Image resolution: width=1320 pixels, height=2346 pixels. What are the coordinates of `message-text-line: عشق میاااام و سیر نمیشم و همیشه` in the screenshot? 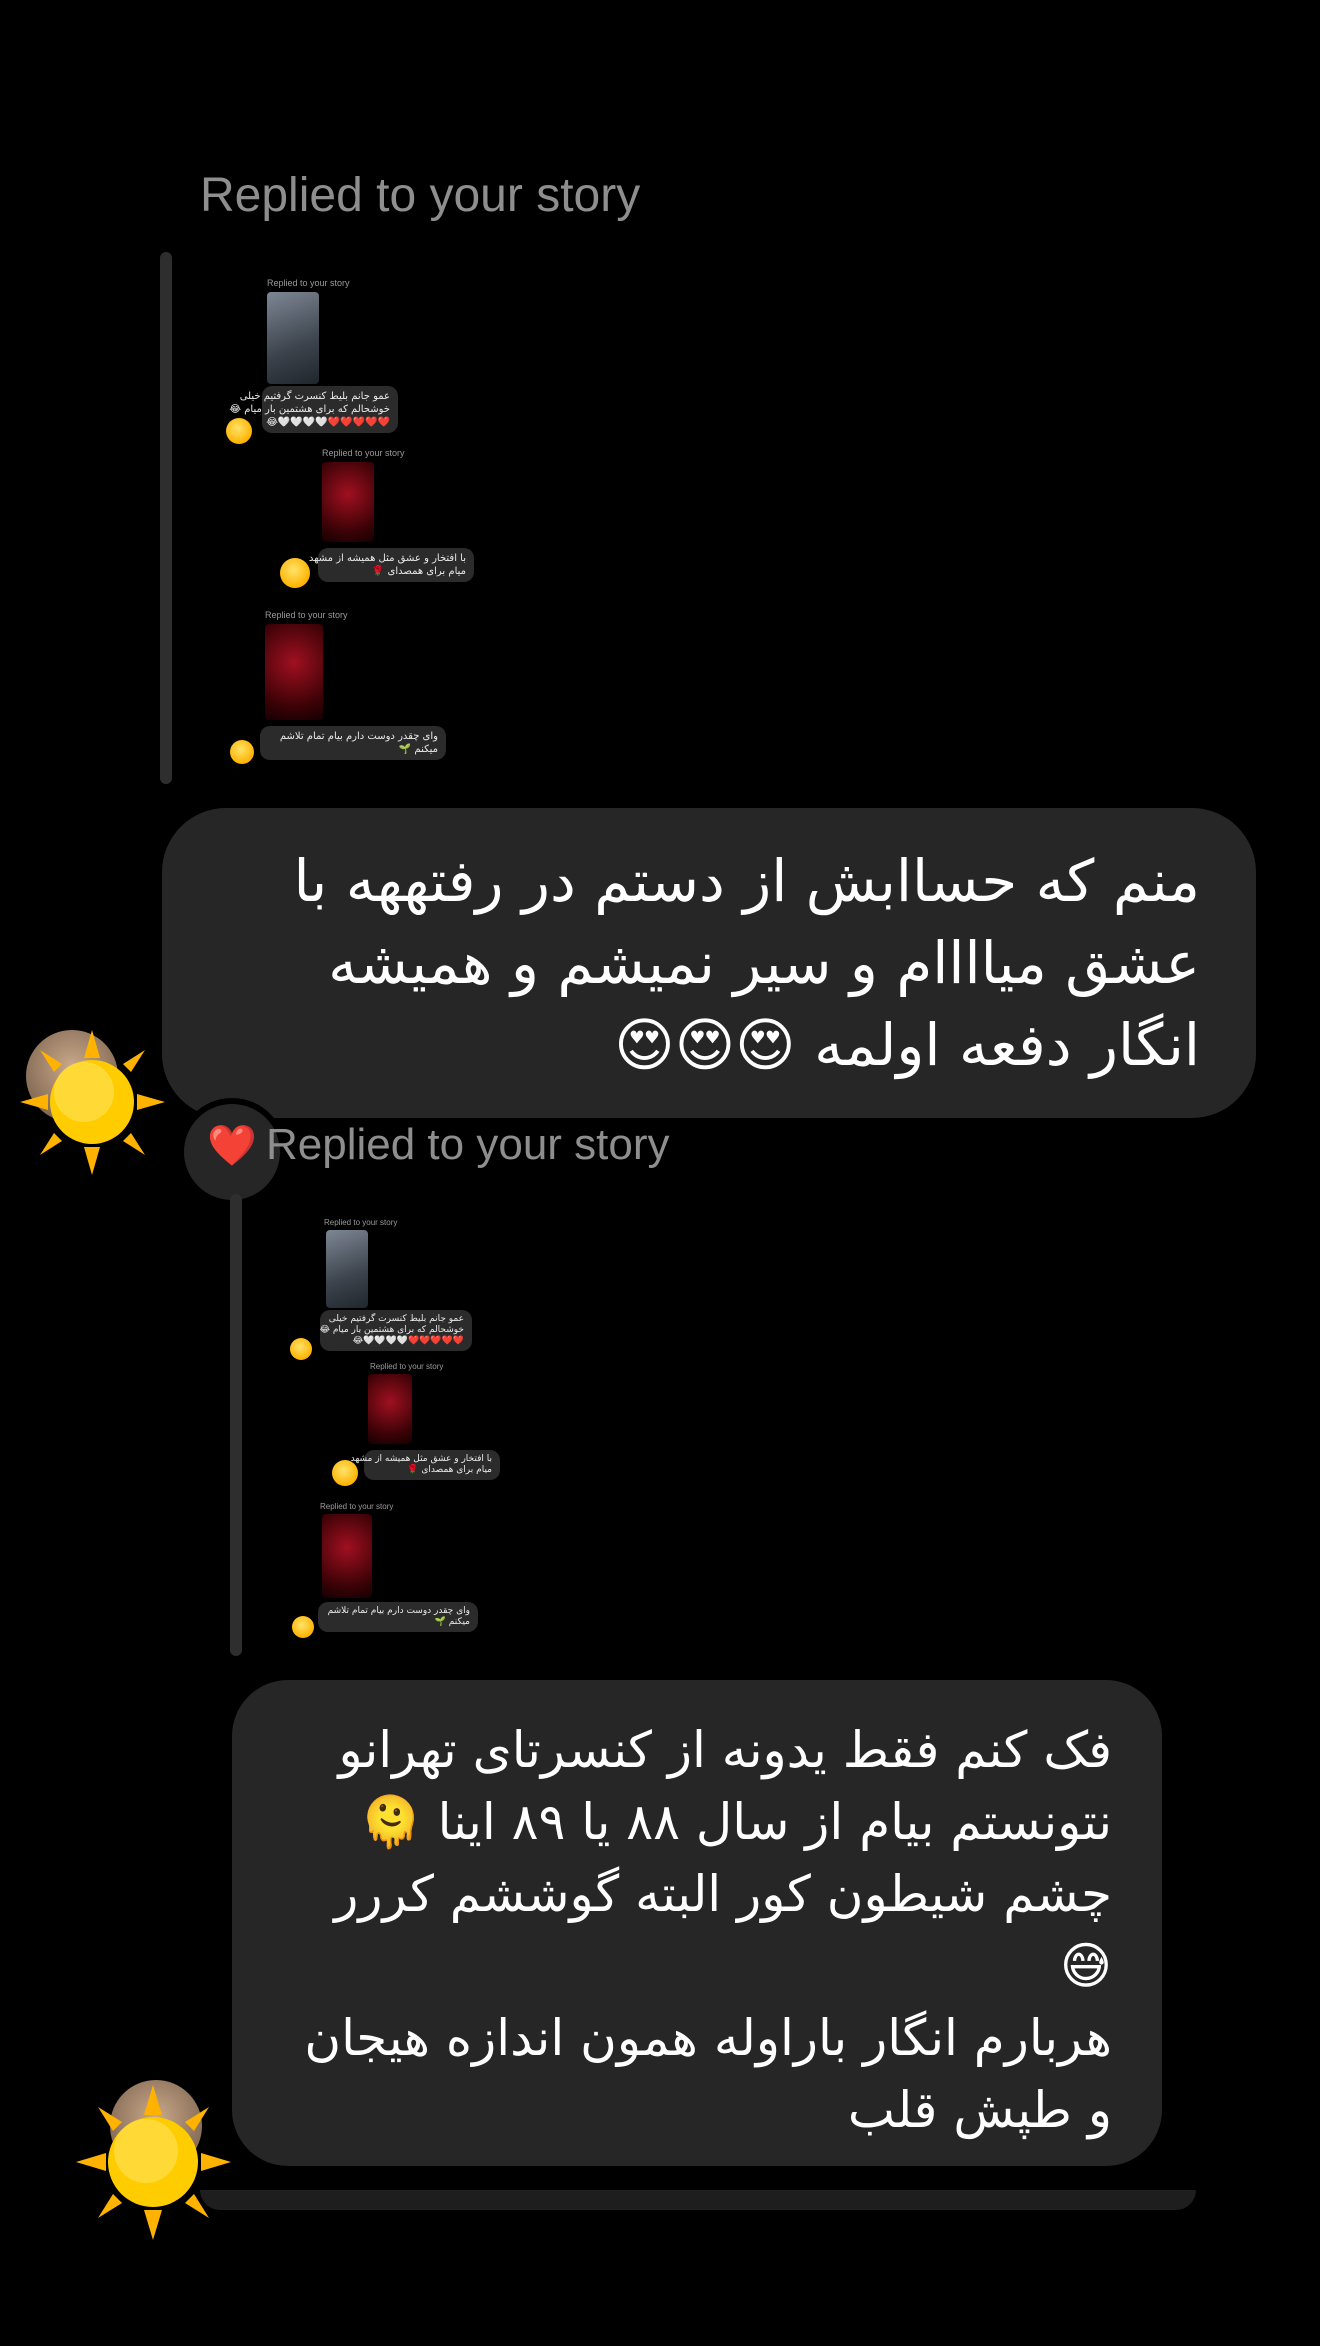 It's located at (764, 963).